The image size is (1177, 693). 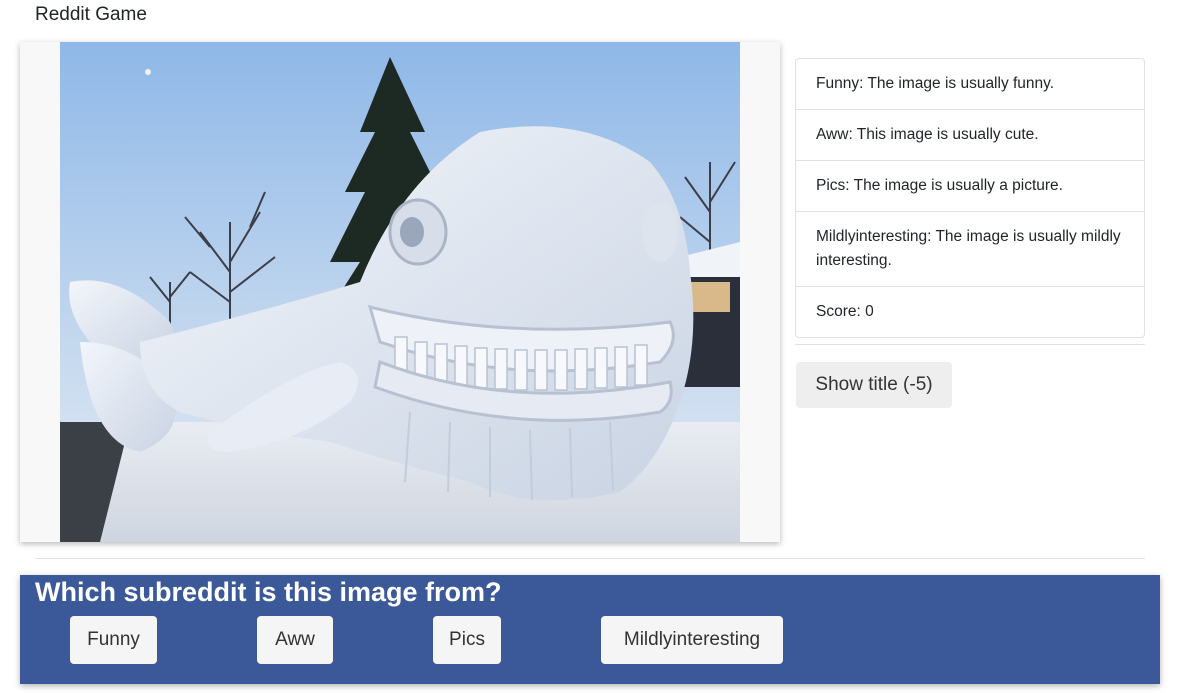 I want to click on question-text: Which subreddit is this image from?, so click(x=268, y=592).